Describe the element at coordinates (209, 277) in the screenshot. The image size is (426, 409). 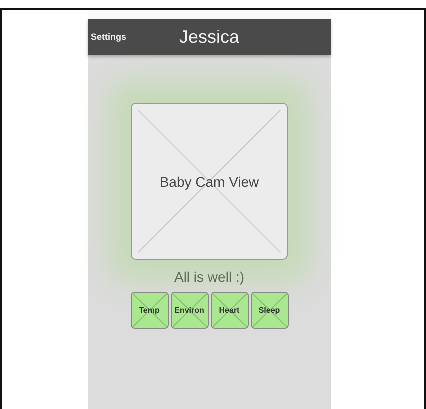
I see `status-message: All is well :)` at that location.